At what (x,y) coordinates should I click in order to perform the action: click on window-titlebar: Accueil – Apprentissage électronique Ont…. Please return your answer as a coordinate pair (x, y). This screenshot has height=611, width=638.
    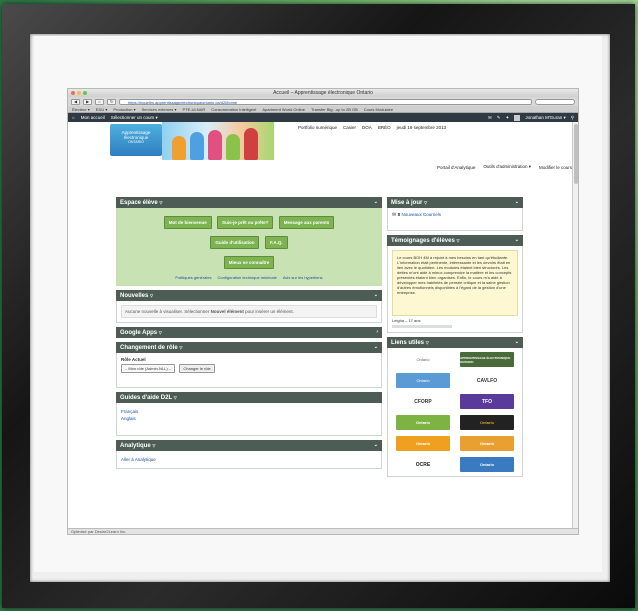
    Looking at the image, I should click on (323, 93).